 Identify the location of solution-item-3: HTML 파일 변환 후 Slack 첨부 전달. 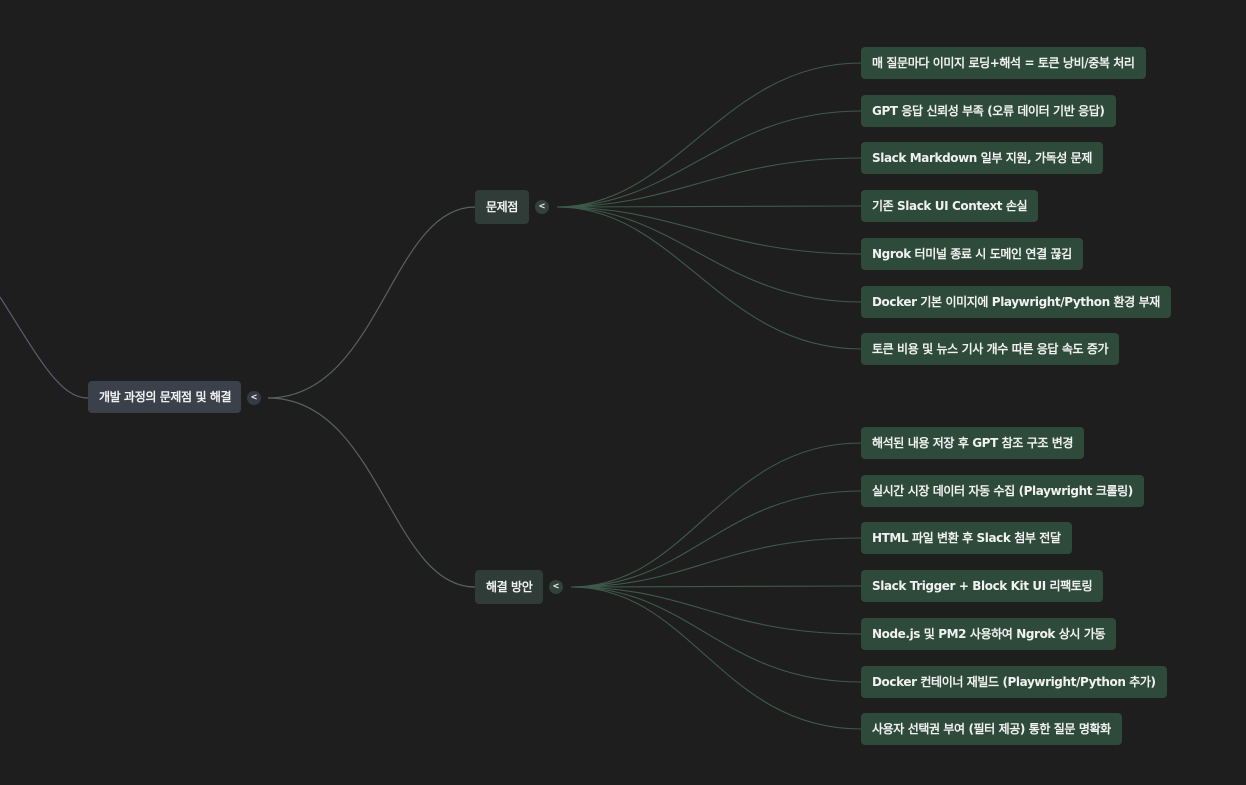
(966, 538).